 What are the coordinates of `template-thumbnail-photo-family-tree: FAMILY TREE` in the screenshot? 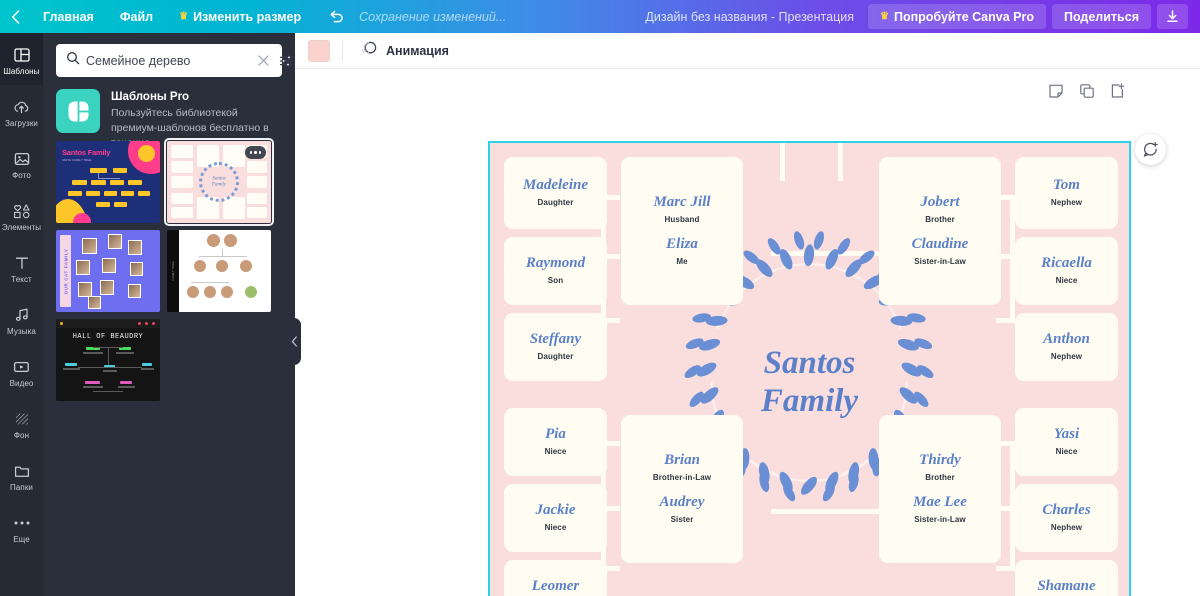 It's located at (219, 271).